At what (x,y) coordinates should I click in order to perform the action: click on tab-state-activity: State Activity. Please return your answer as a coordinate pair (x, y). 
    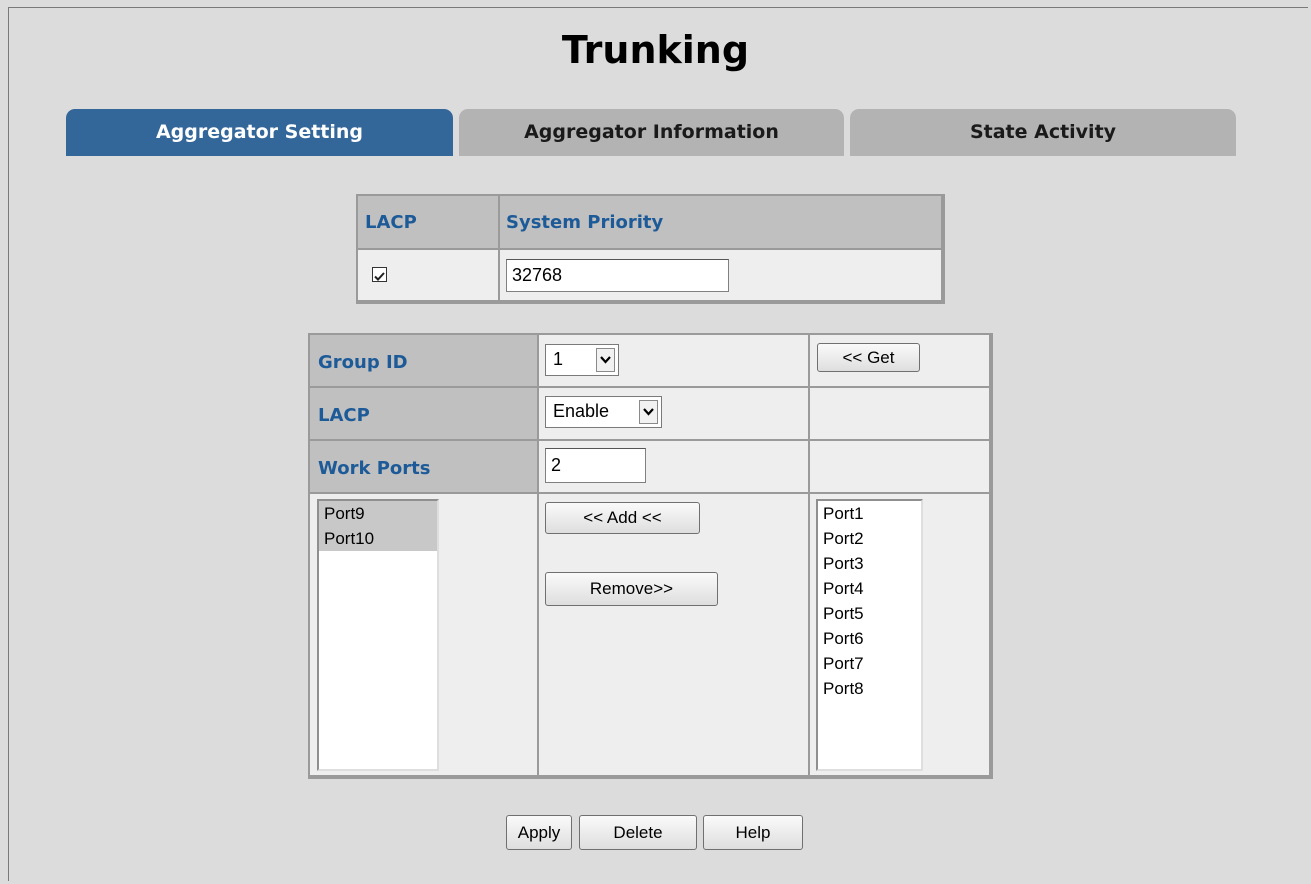
    Looking at the image, I should click on (1043, 132).